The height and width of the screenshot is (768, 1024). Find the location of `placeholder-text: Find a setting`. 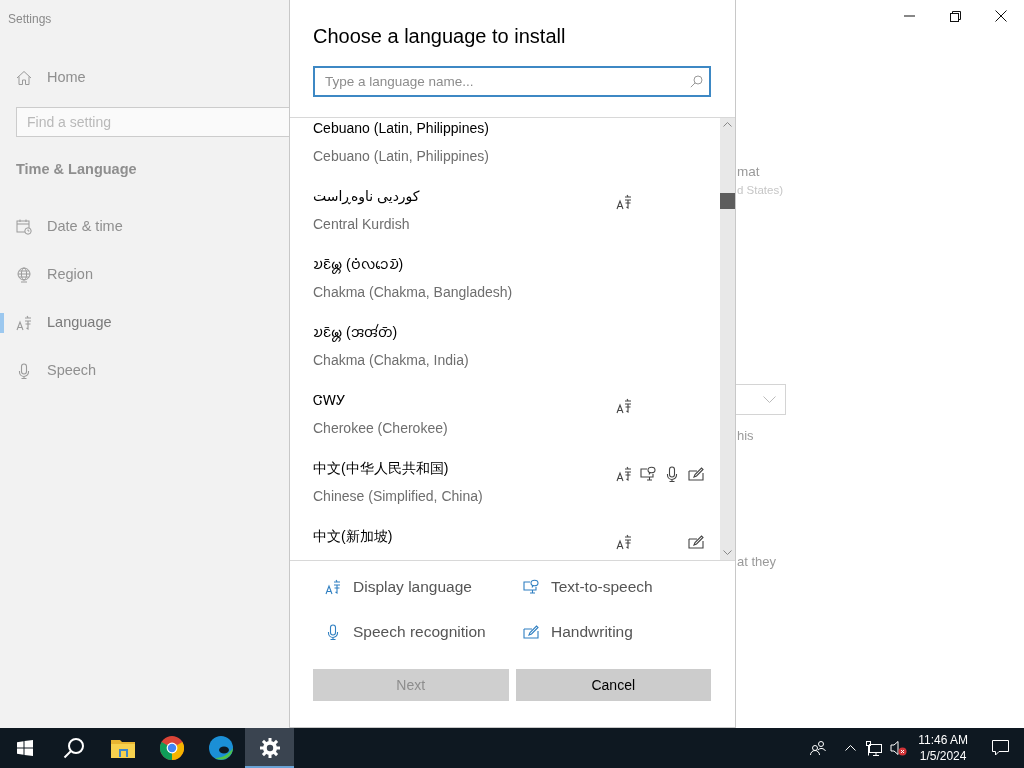

placeholder-text: Find a setting is located at coordinates (69, 122).